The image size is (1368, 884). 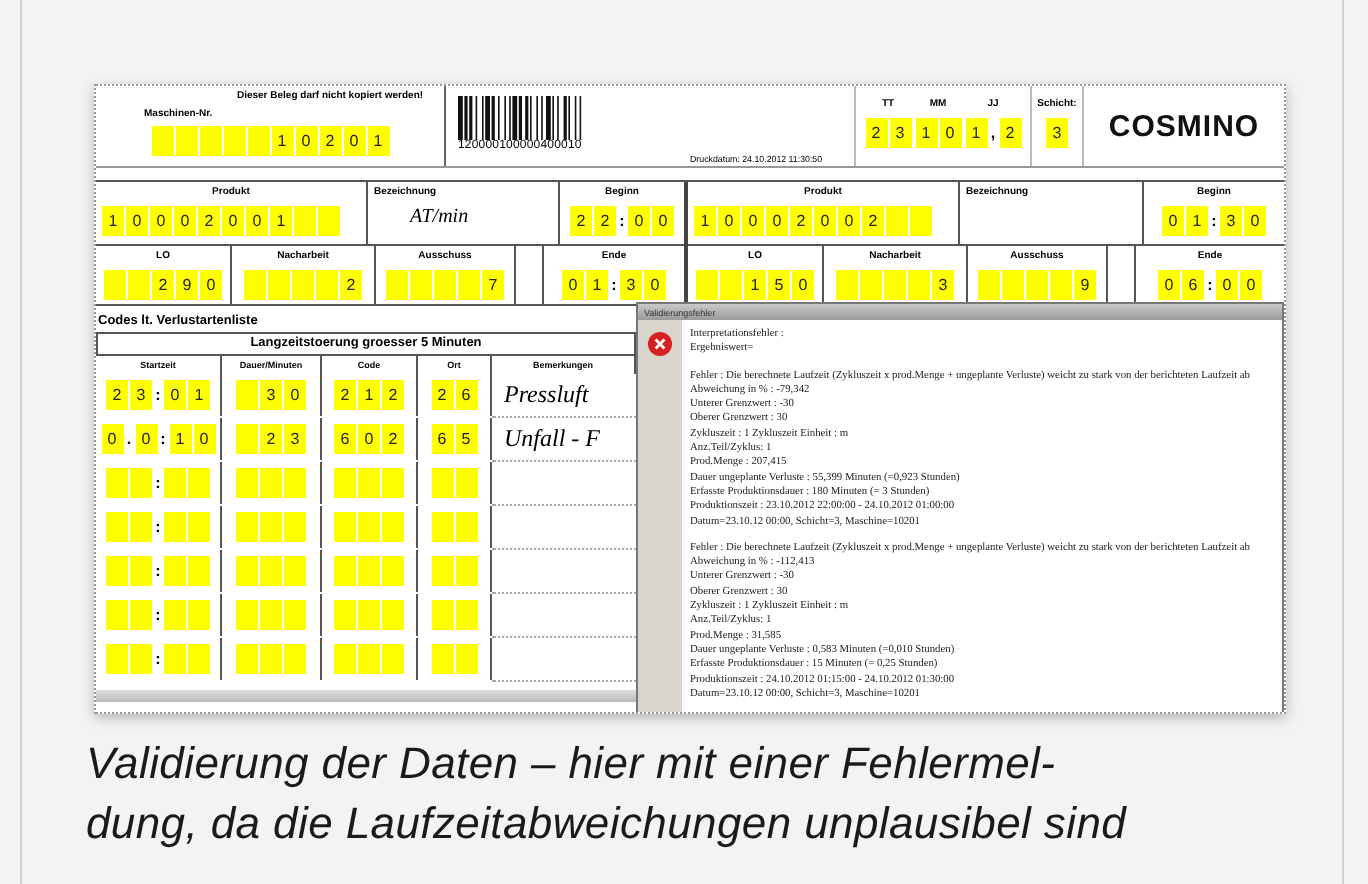 I want to click on logo: COSMINO, so click(x=1184, y=126).